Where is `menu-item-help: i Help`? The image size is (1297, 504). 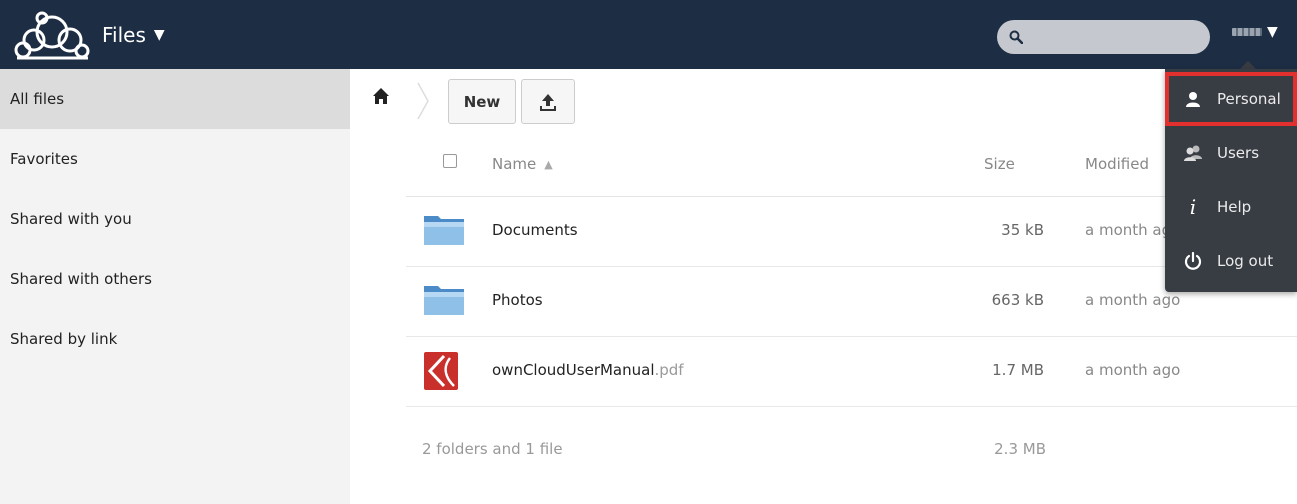
menu-item-help: i Help is located at coordinates (1231, 207).